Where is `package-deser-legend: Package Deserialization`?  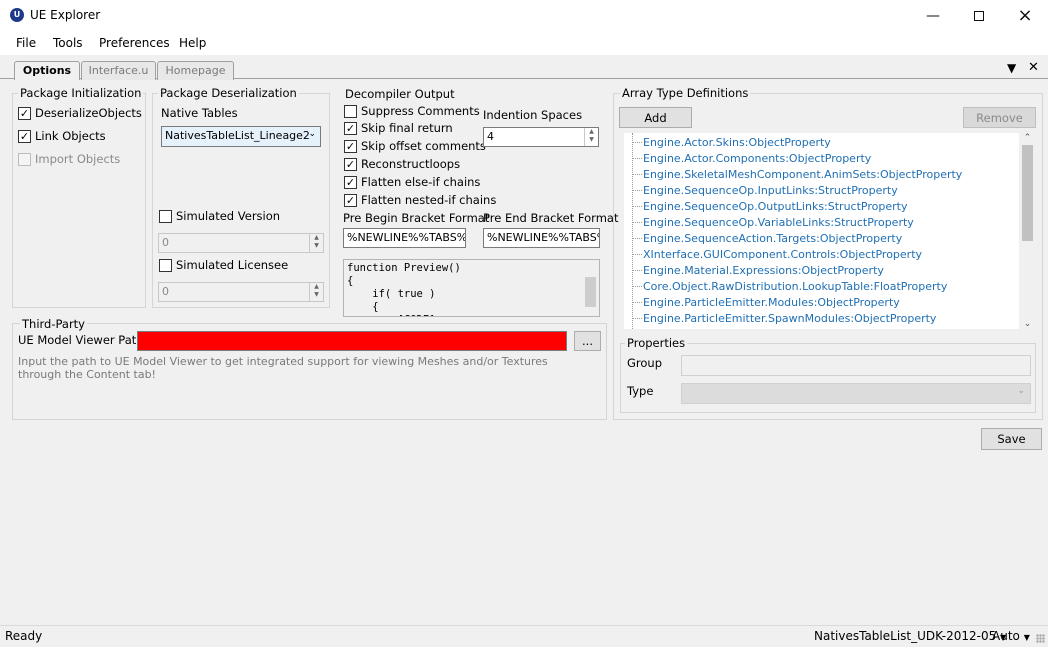 package-deser-legend: Package Deserialization is located at coordinates (228, 93).